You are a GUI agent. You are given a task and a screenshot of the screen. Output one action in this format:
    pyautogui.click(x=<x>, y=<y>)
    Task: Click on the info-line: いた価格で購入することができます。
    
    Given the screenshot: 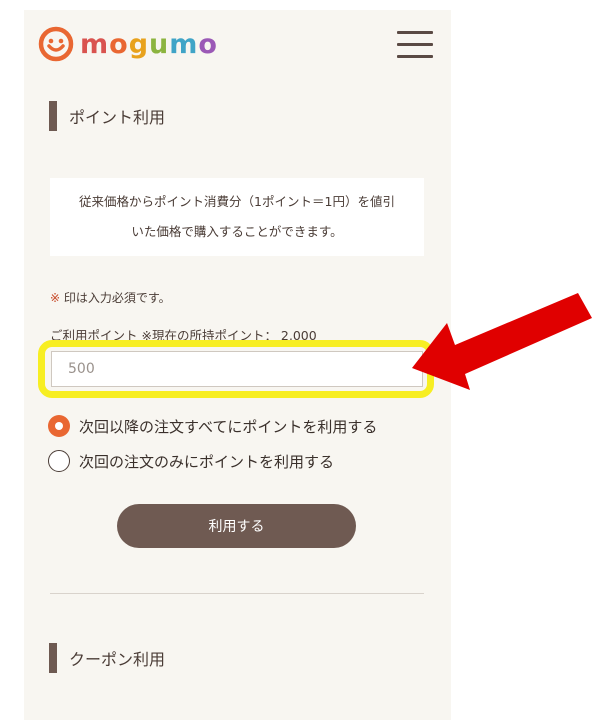 What is the action you would take?
    pyautogui.click(x=237, y=231)
    